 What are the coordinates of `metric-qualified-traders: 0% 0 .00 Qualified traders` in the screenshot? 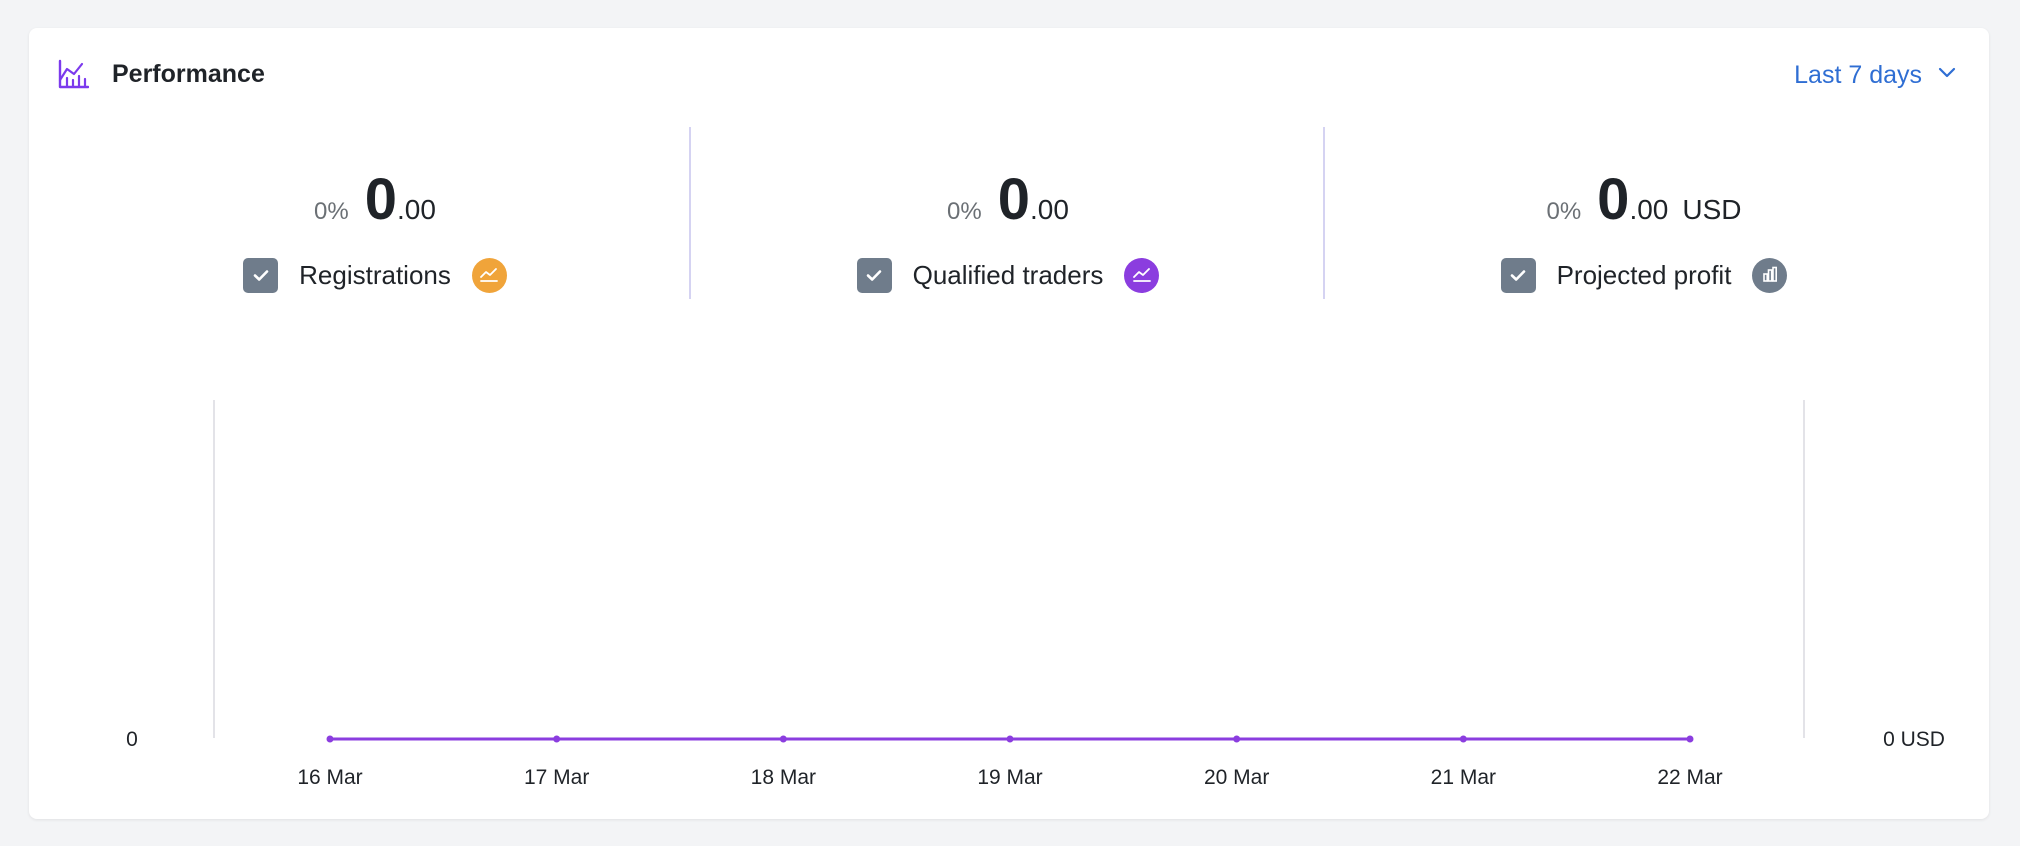 It's located at (1008, 213).